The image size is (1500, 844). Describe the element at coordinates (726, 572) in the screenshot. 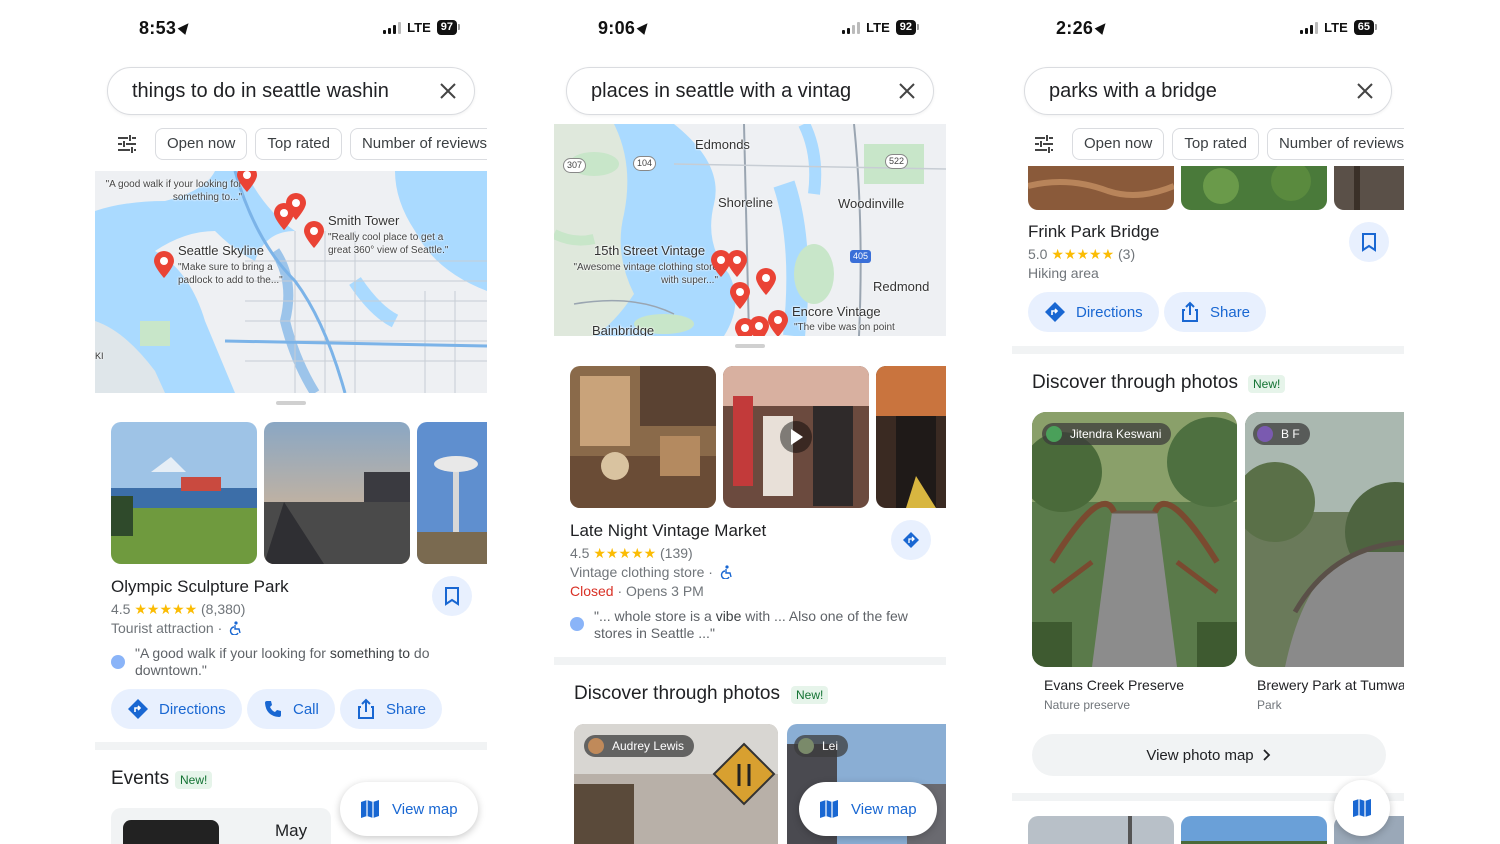

I see `wheelchair-icon` at that location.